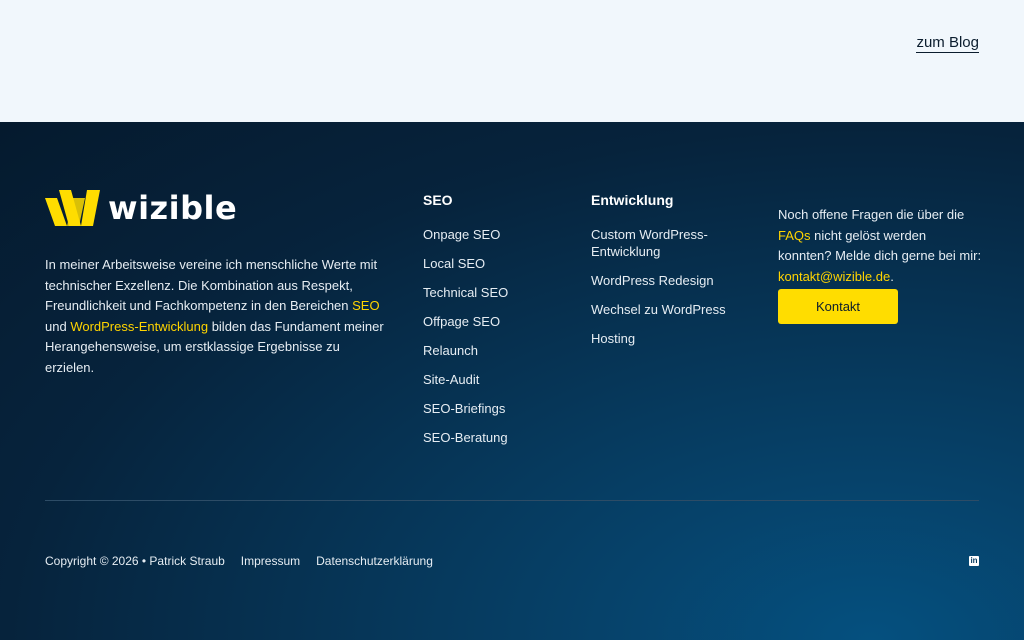 Image resolution: width=1024 pixels, height=640 pixels. Describe the element at coordinates (666, 309) in the screenshot. I see `dev-link-switch-to-wordpress: Wechsel zu WordPress` at that location.